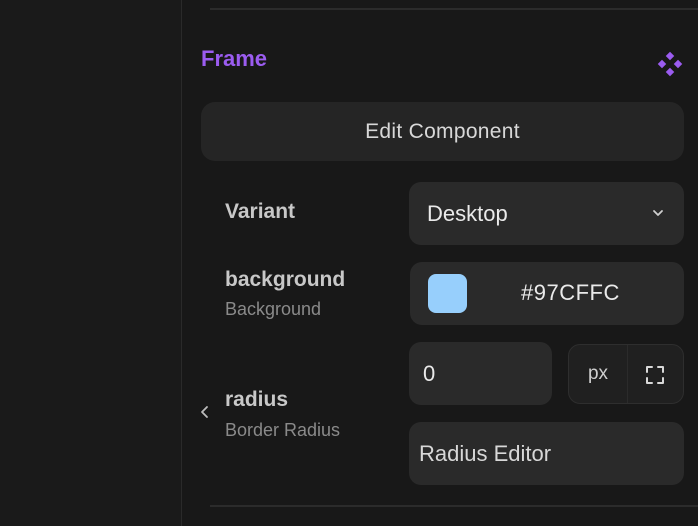 The width and height of the screenshot is (698, 526). What do you see at coordinates (670, 64) in the screenshot?
I see `component-diamond-icon` at bounding box center [670, 64].